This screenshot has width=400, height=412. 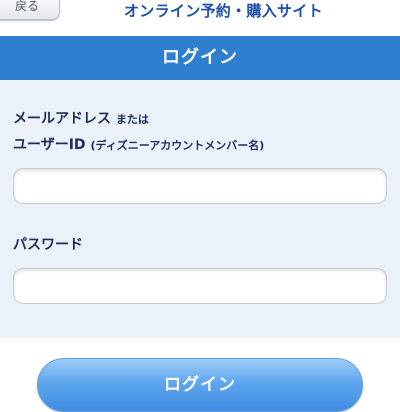 What do you see at coordinates (200, 57) in the screenshot?
I see `page-title: ログイン` at bounding box center [200, 57].